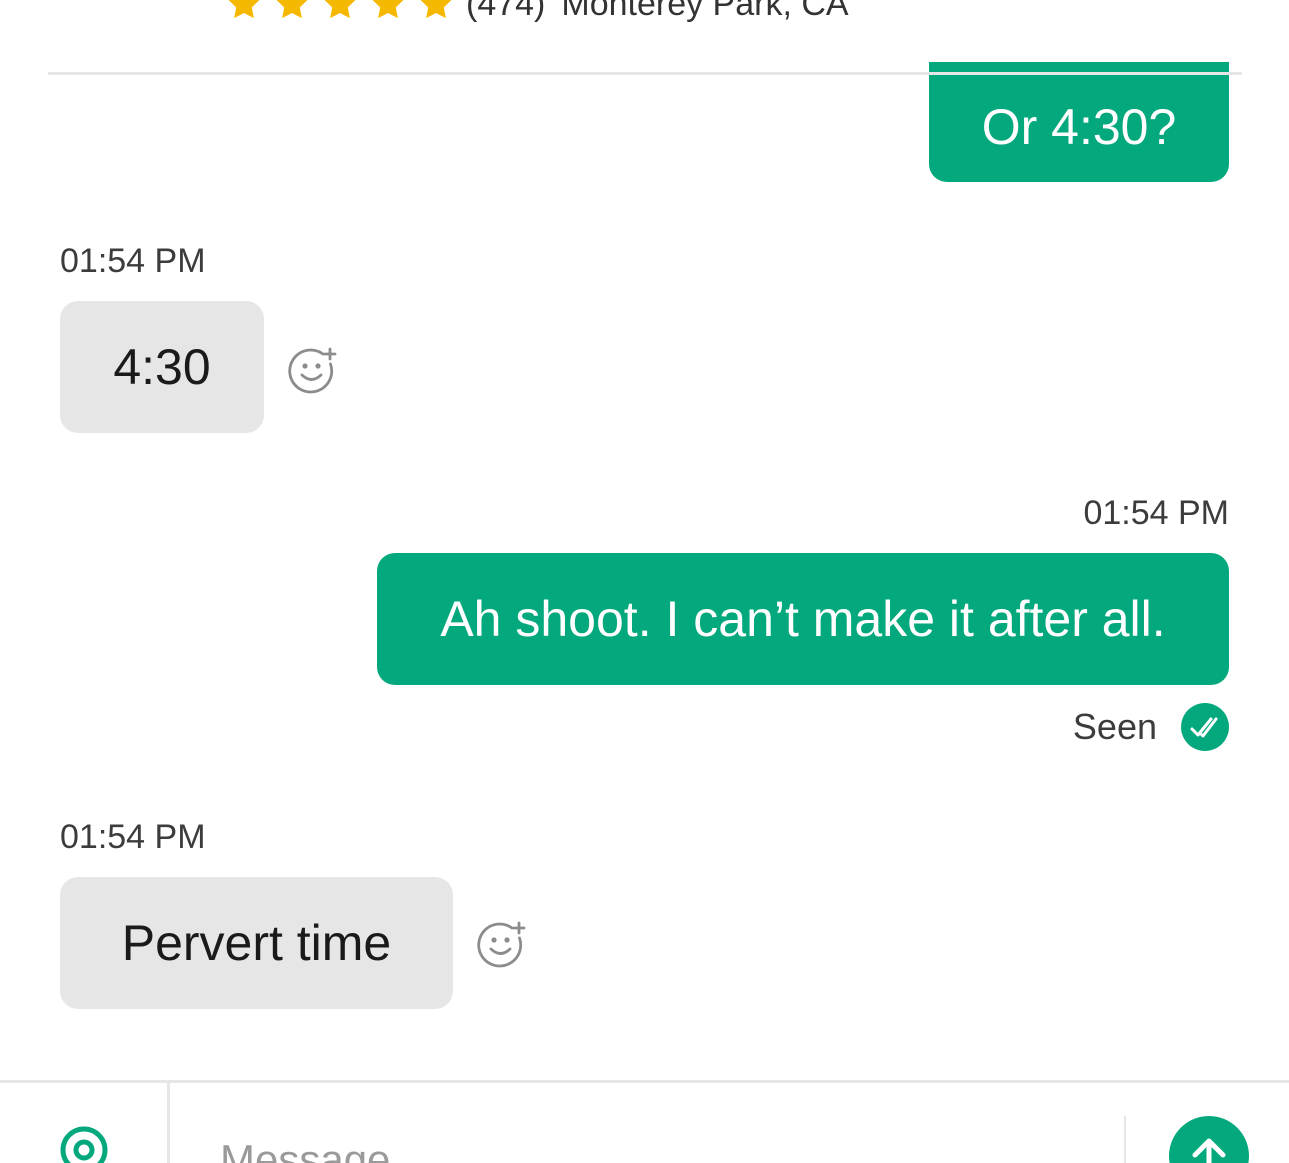  I want to click on message-text: Pervert time, so click(256, 943).